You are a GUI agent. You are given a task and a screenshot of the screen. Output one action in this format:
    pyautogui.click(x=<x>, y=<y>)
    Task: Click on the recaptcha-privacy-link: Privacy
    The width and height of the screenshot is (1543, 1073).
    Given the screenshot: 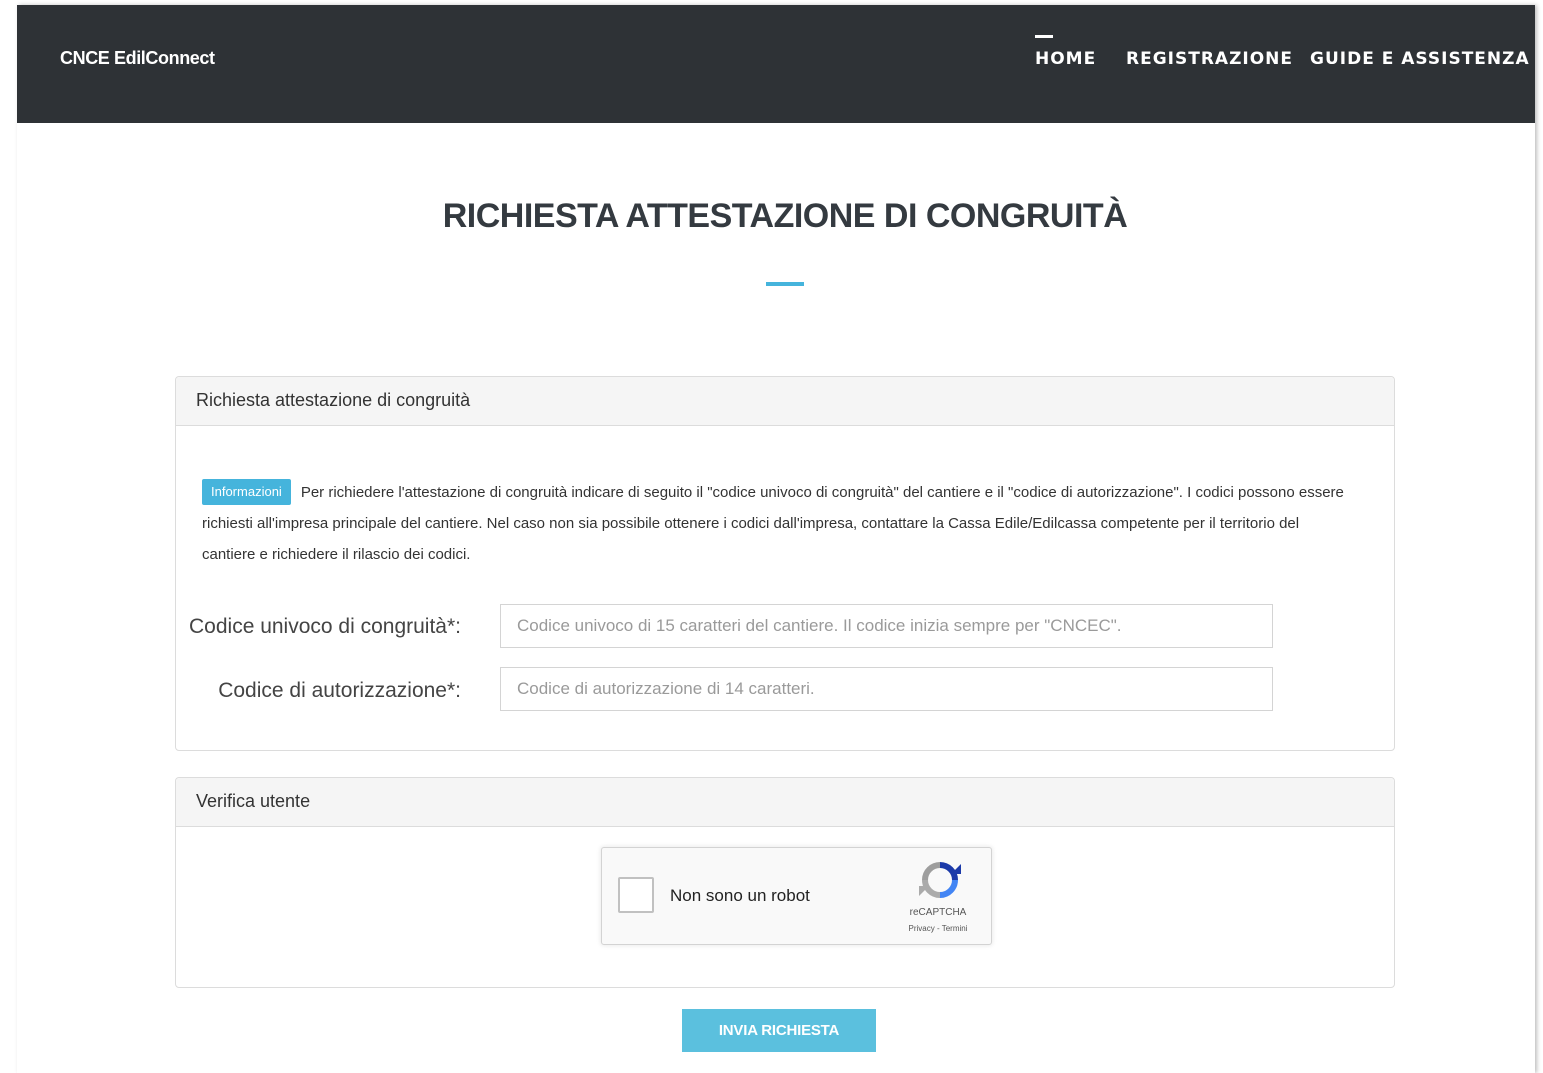 What is the action you would take?
    pyautogui.click(x=922, y=928)
    